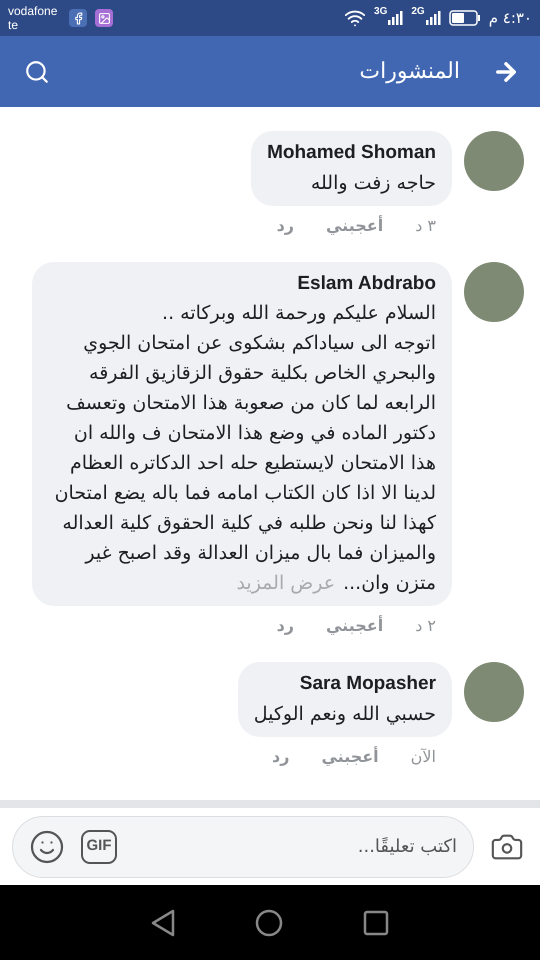 Image resolution: width=540 pixels, height=960 pixels. What do you see at coordinates (425, 626) in the screenshot?
I see `comment-time: ٢ د` at bounding box center [425, 626].